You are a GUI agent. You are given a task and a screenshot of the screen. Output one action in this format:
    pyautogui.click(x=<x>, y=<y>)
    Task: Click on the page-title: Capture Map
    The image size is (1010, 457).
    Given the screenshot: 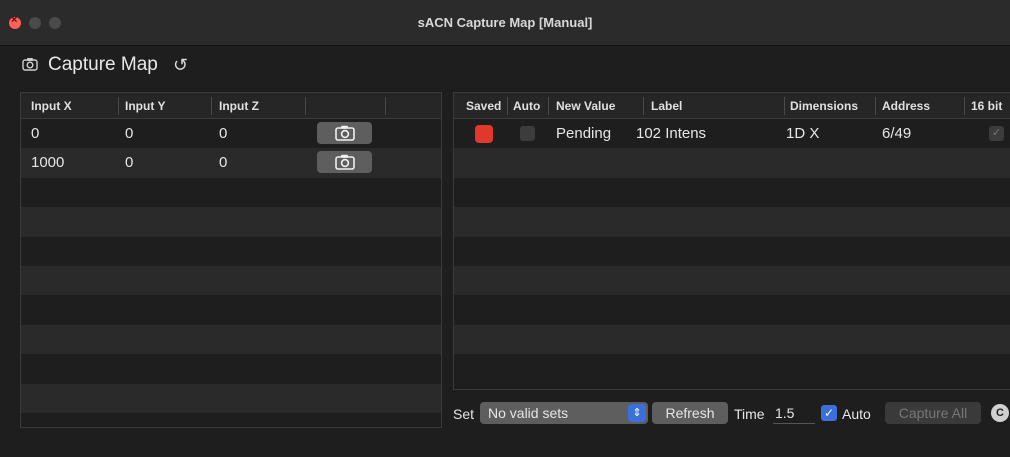 What is the action you would take?
    pyautogui.click(x=103, y=64)
    